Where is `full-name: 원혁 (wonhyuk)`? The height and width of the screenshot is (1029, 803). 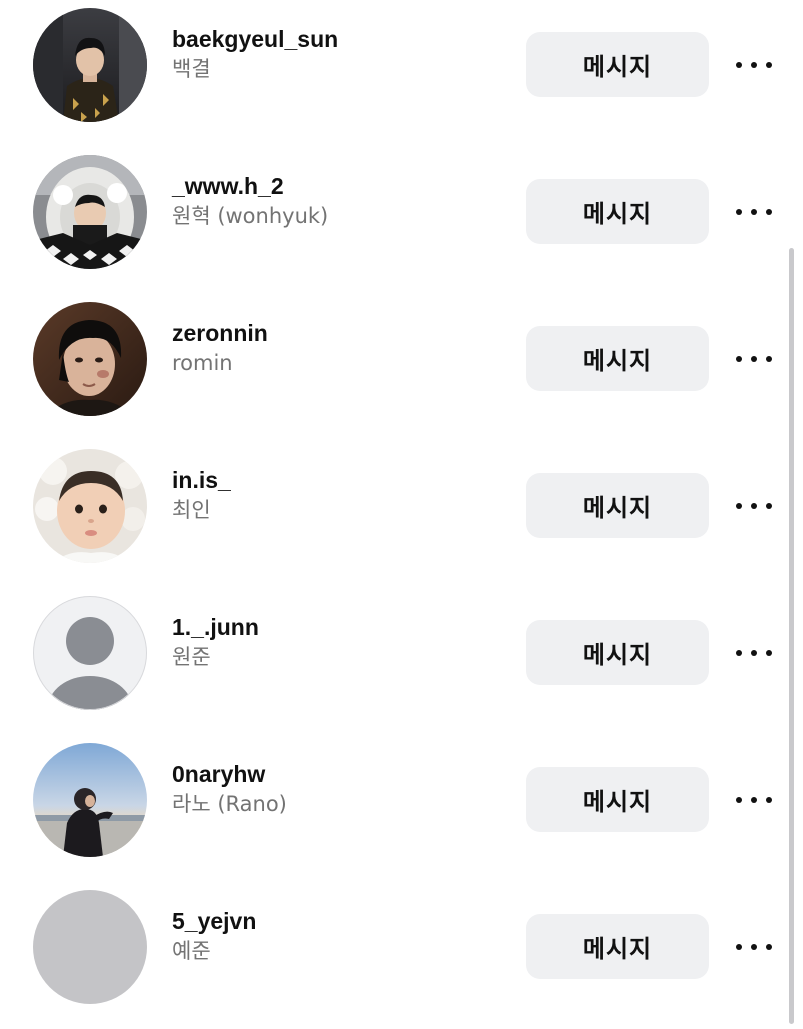
full-name: 원혁 (wonhyuk) is located at coordinates (250, 216).